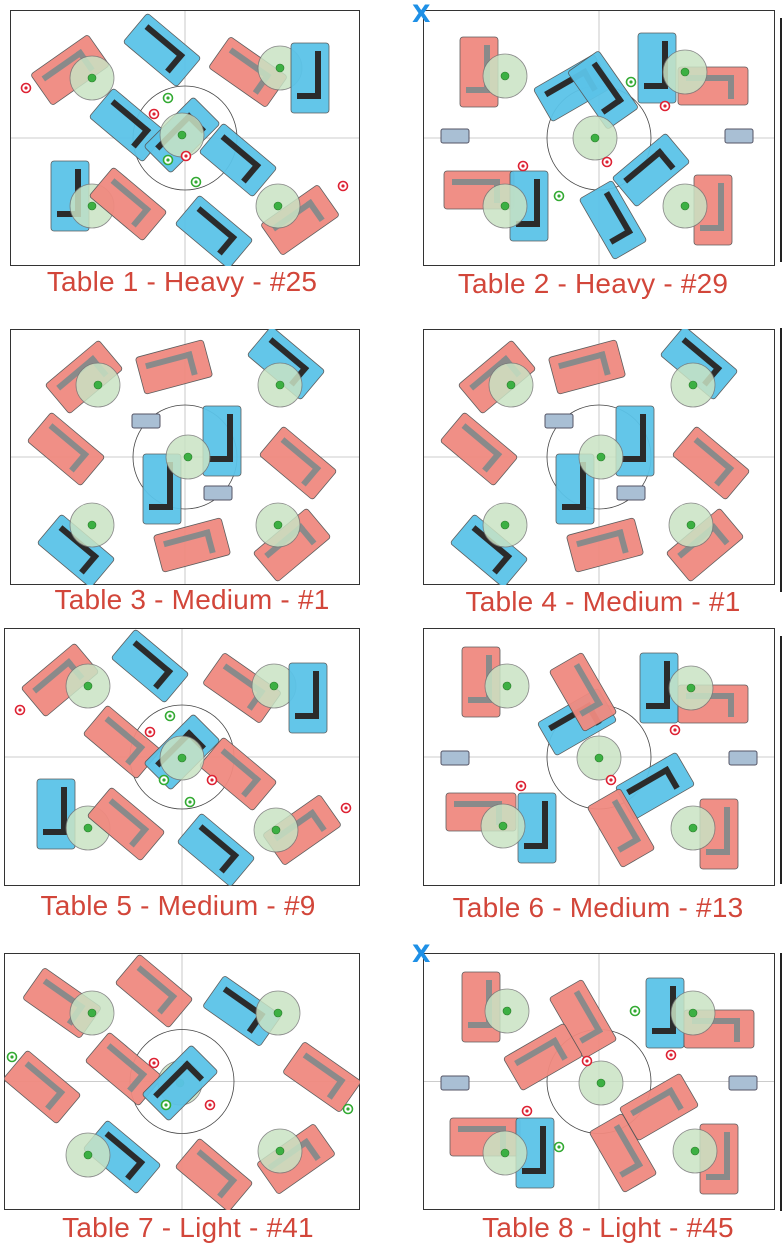 Image resolution: width=784 pixels, height=1246 pixels. What do you see at coordinates (310, 78) in the screenshot?
I see `desk-surface` at bounding box center [310, 78].